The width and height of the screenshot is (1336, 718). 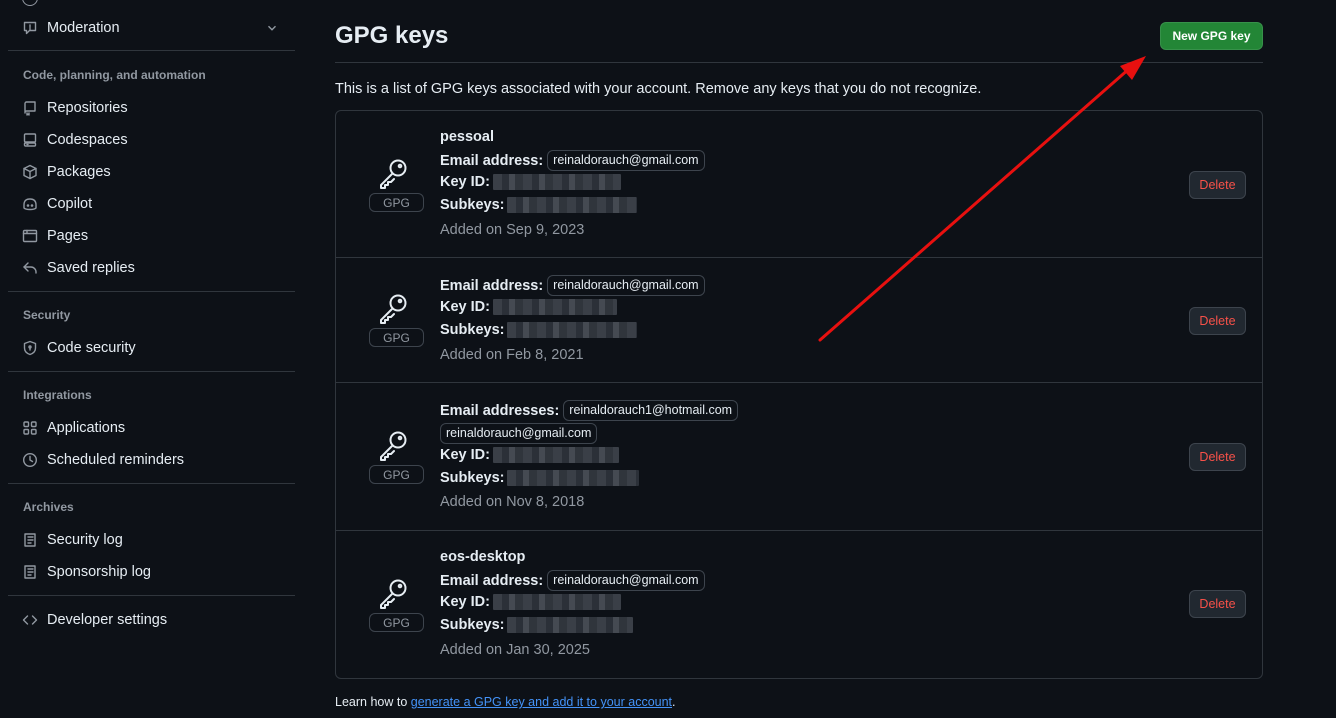 I want to click on sidebar-item-label: Sponsorship log, so click(x=99, y=572).